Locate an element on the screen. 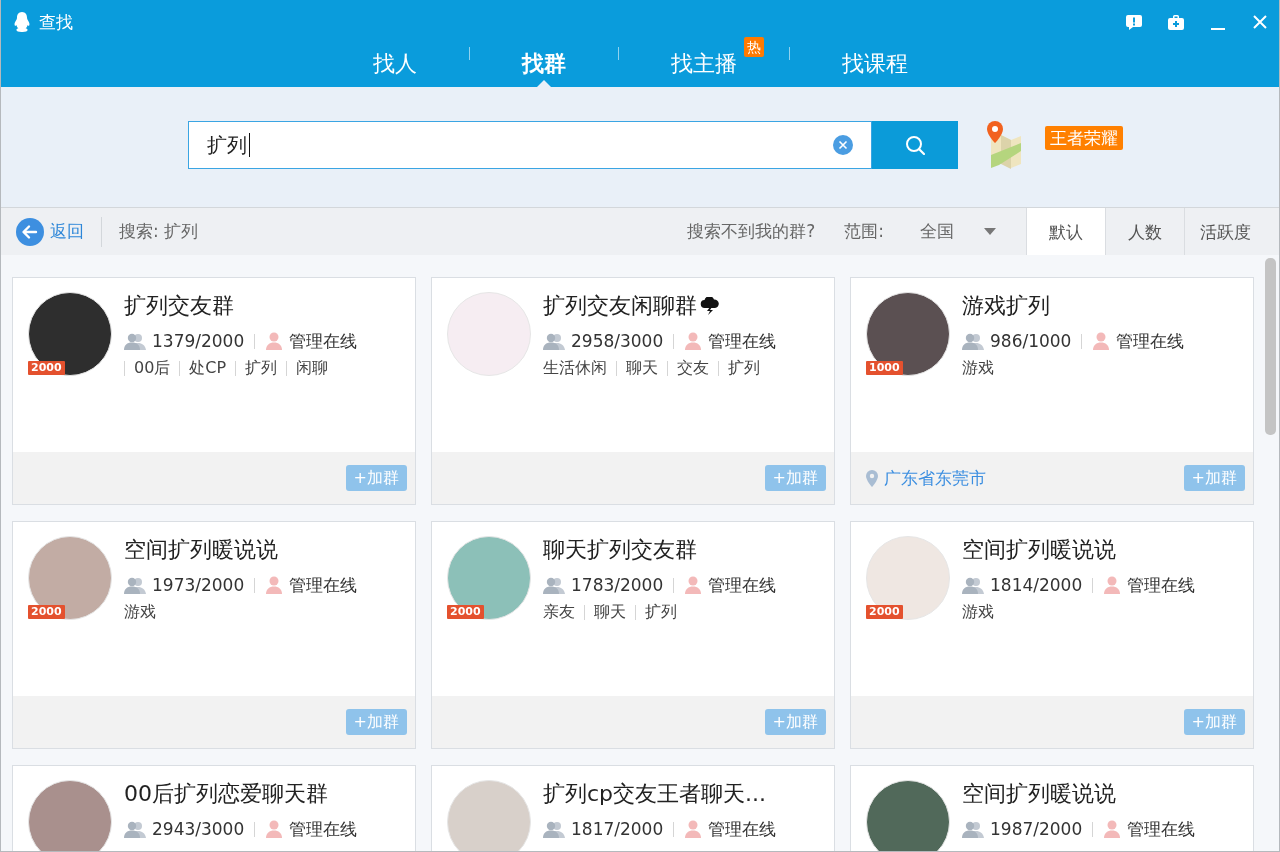  feedback-icon is located at coordinates (1134, 22).